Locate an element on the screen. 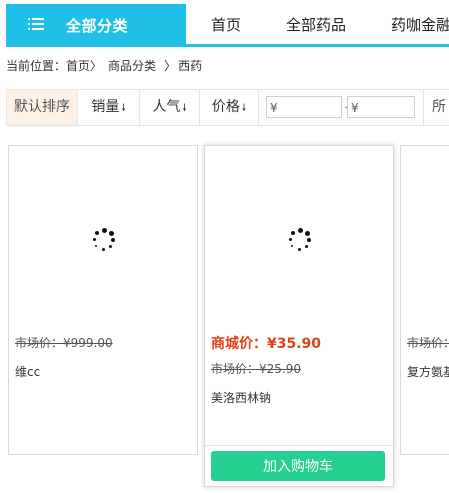  sort-bar: 默认排序 销量🠗 人气🠗 价格🠗 ¥ - ¥ 所 is located at coordinates (227, 107).